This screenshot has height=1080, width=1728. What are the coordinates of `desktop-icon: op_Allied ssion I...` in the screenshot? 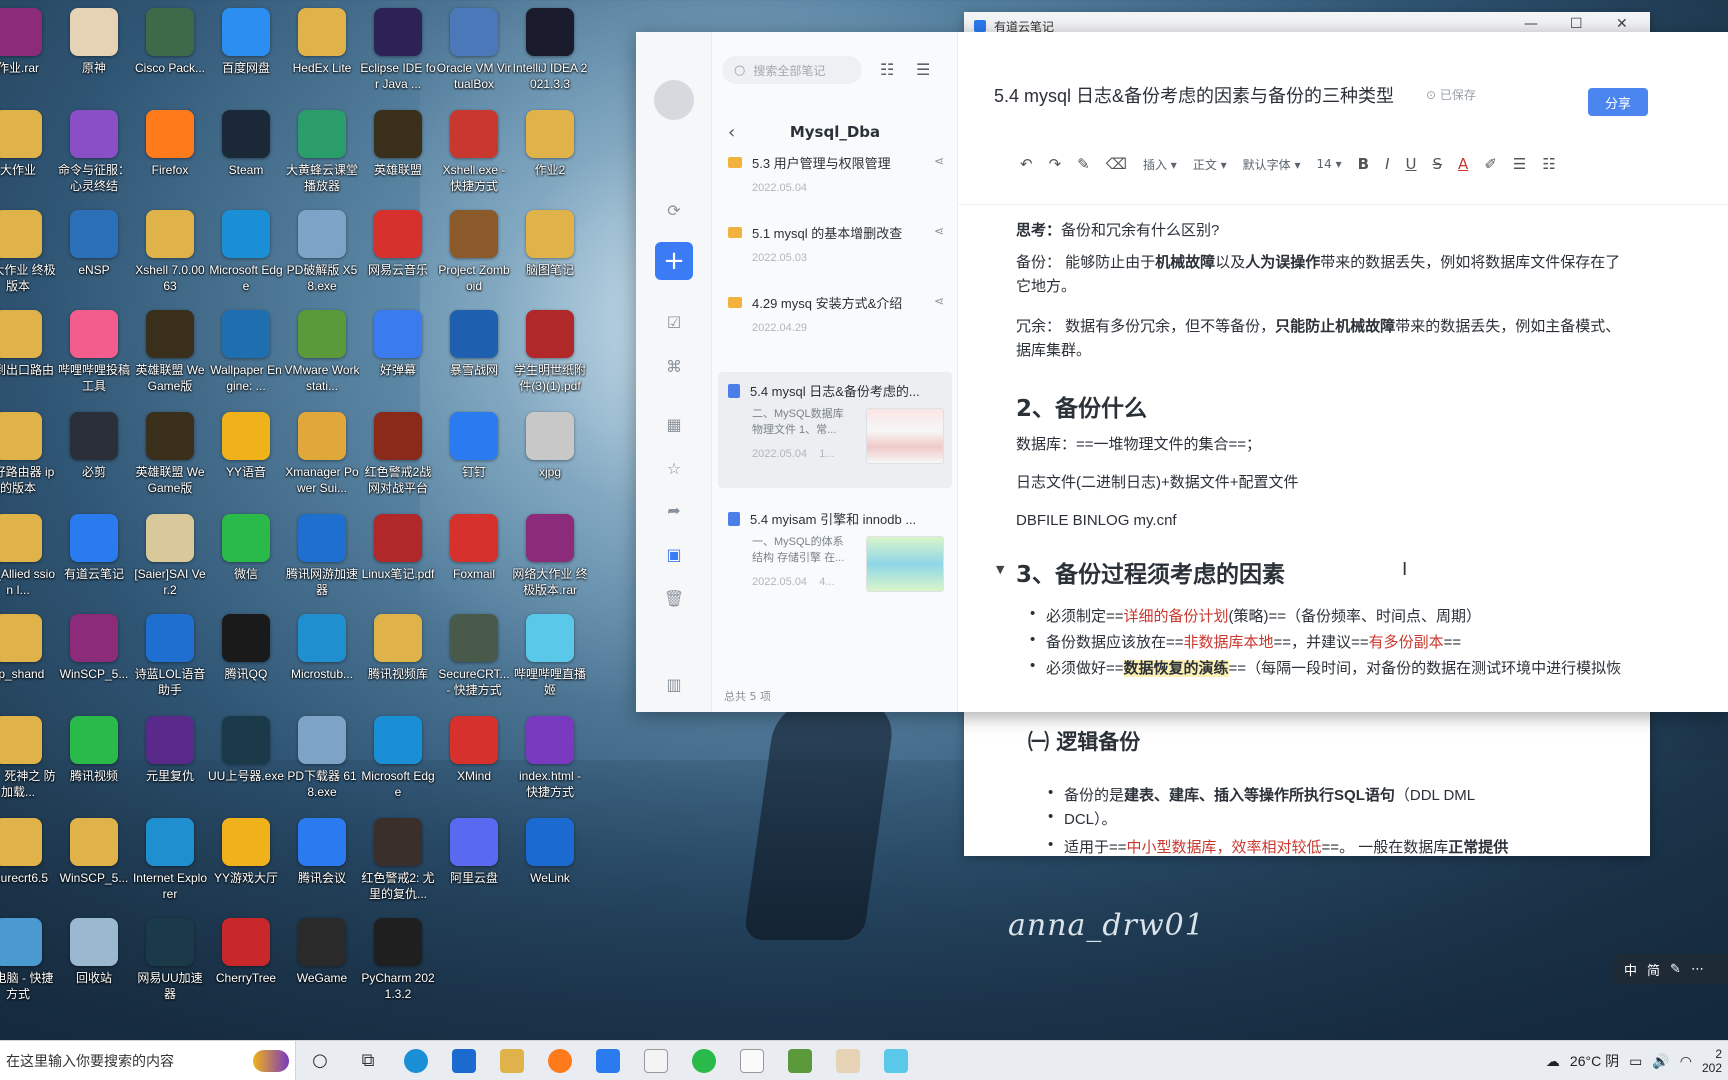 It's located at (28, 556).